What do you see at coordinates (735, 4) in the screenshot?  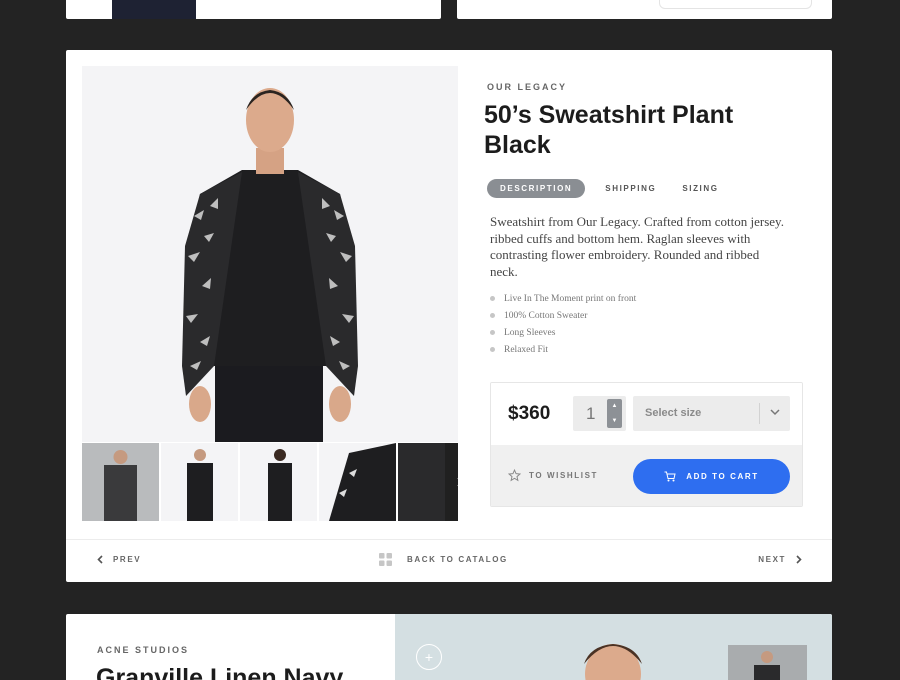 I see `previous-product-control` at bounding box center [735, 4].